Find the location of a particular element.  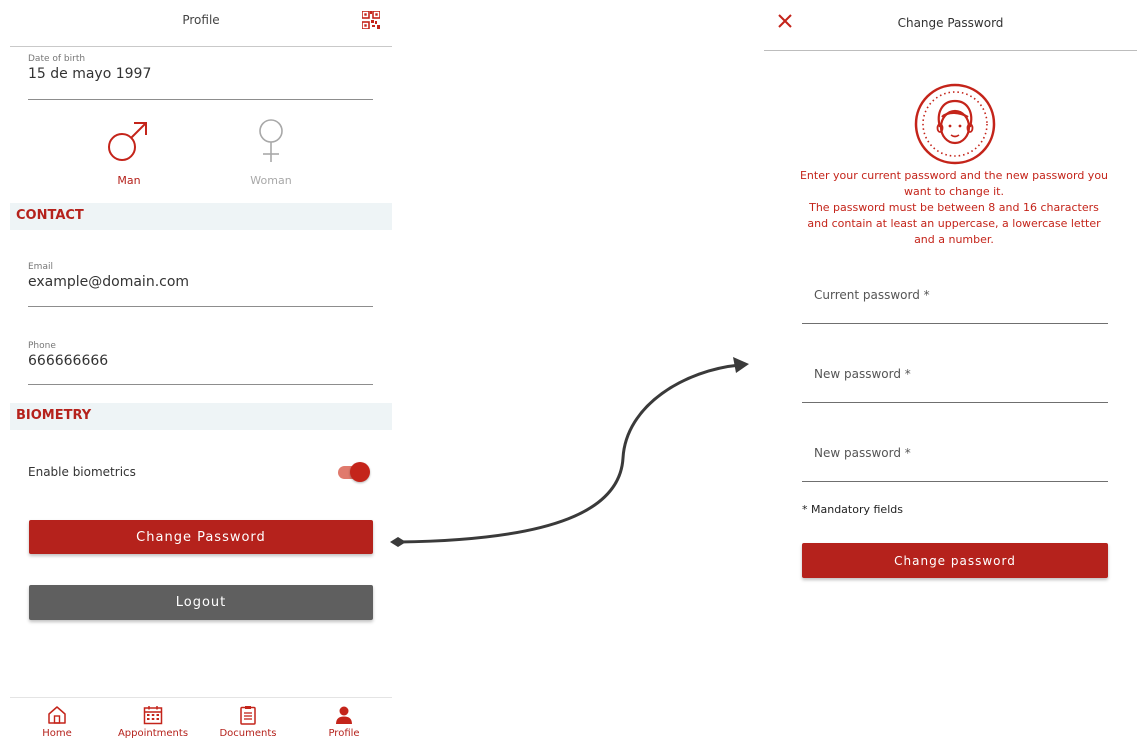

user-icon is located at coordinates (344, 715).